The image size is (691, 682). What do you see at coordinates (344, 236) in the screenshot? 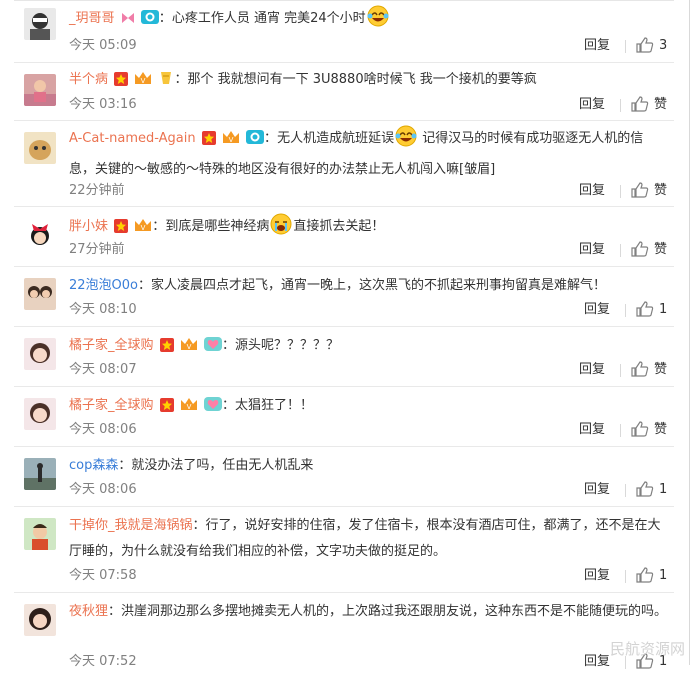
I see `comment-item: 胖小妹 V ：到底是哪些神经病 直接抓去关起！ 27分钟前 回复 赞` at bounding box center [344, 236].